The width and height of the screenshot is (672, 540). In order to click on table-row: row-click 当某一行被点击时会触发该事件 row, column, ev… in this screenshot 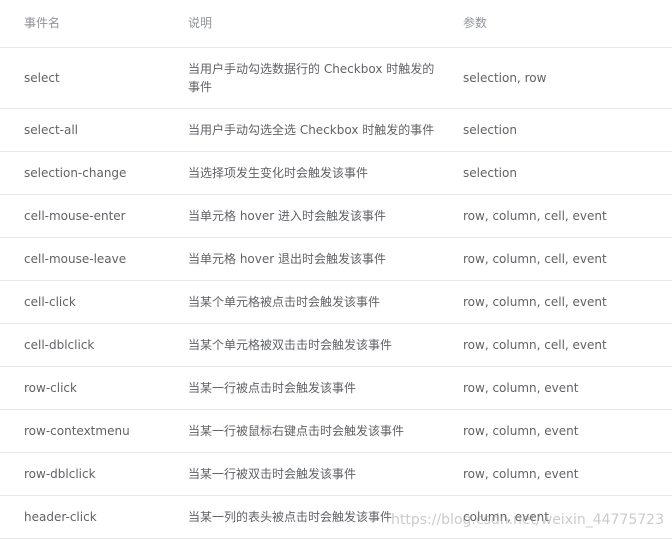, I will do `click(336, 388)`.